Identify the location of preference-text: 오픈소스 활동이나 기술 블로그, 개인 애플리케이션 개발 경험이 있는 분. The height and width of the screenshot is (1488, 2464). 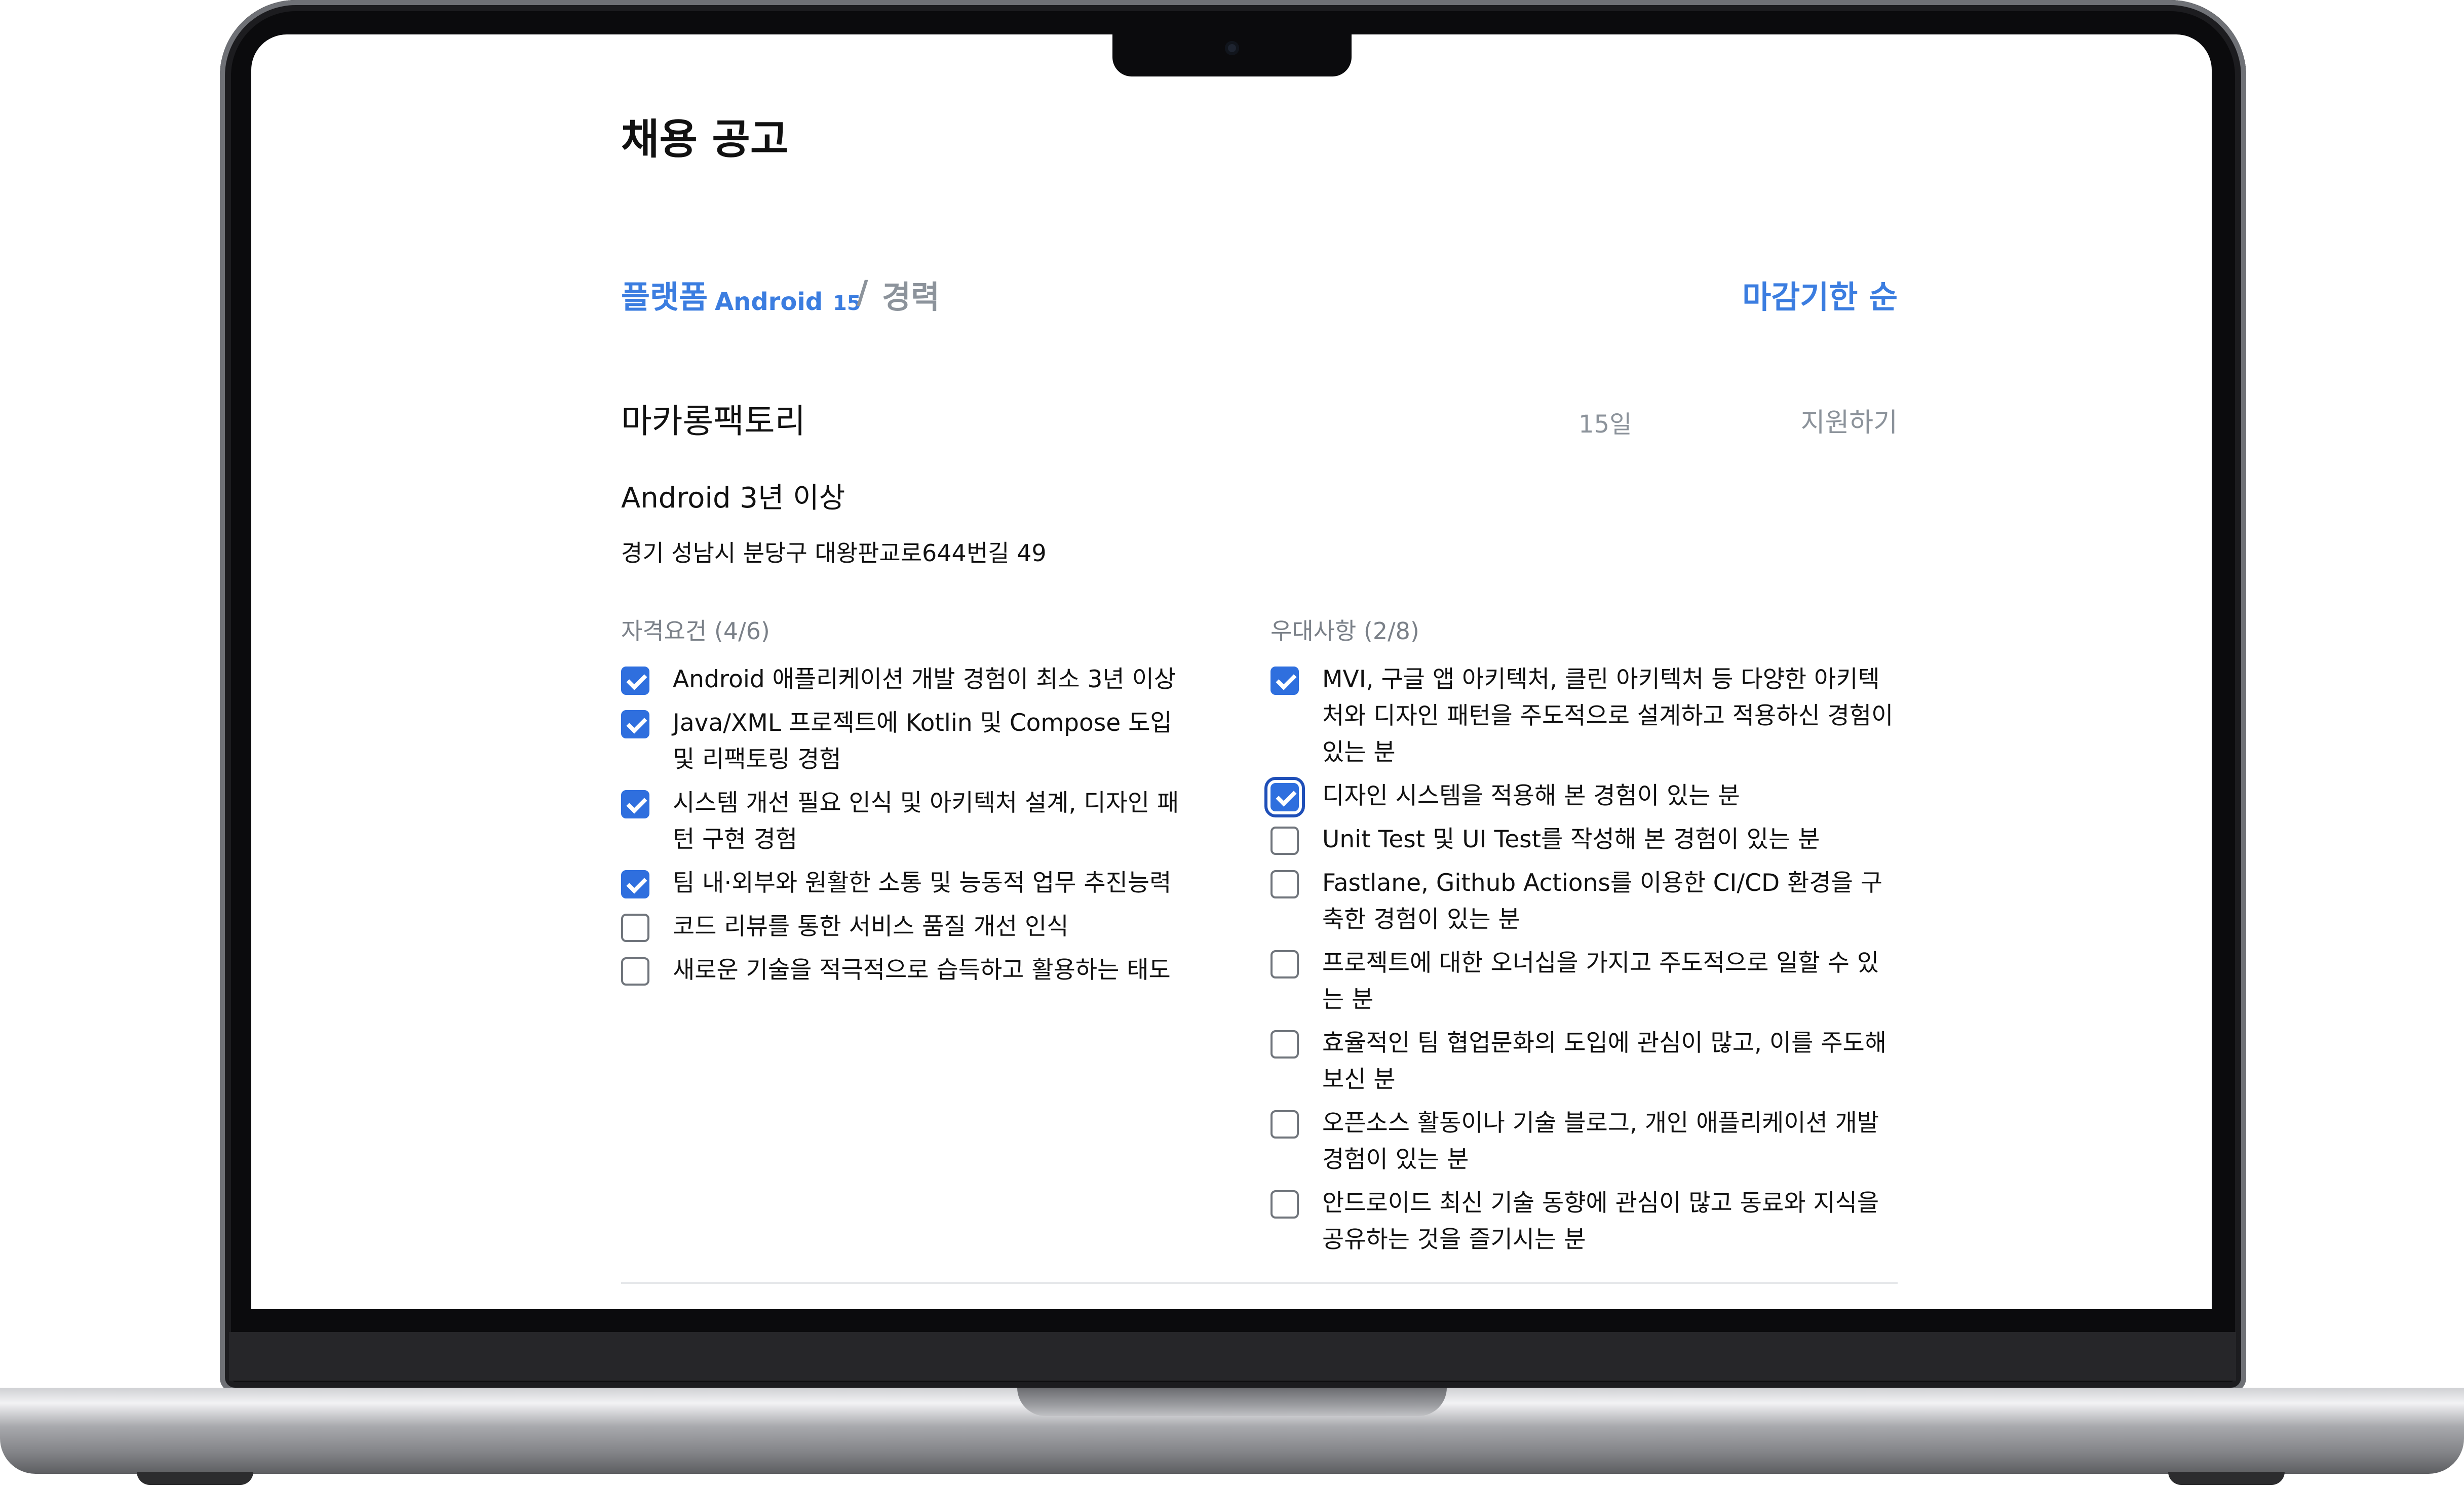
(1600, 1141).